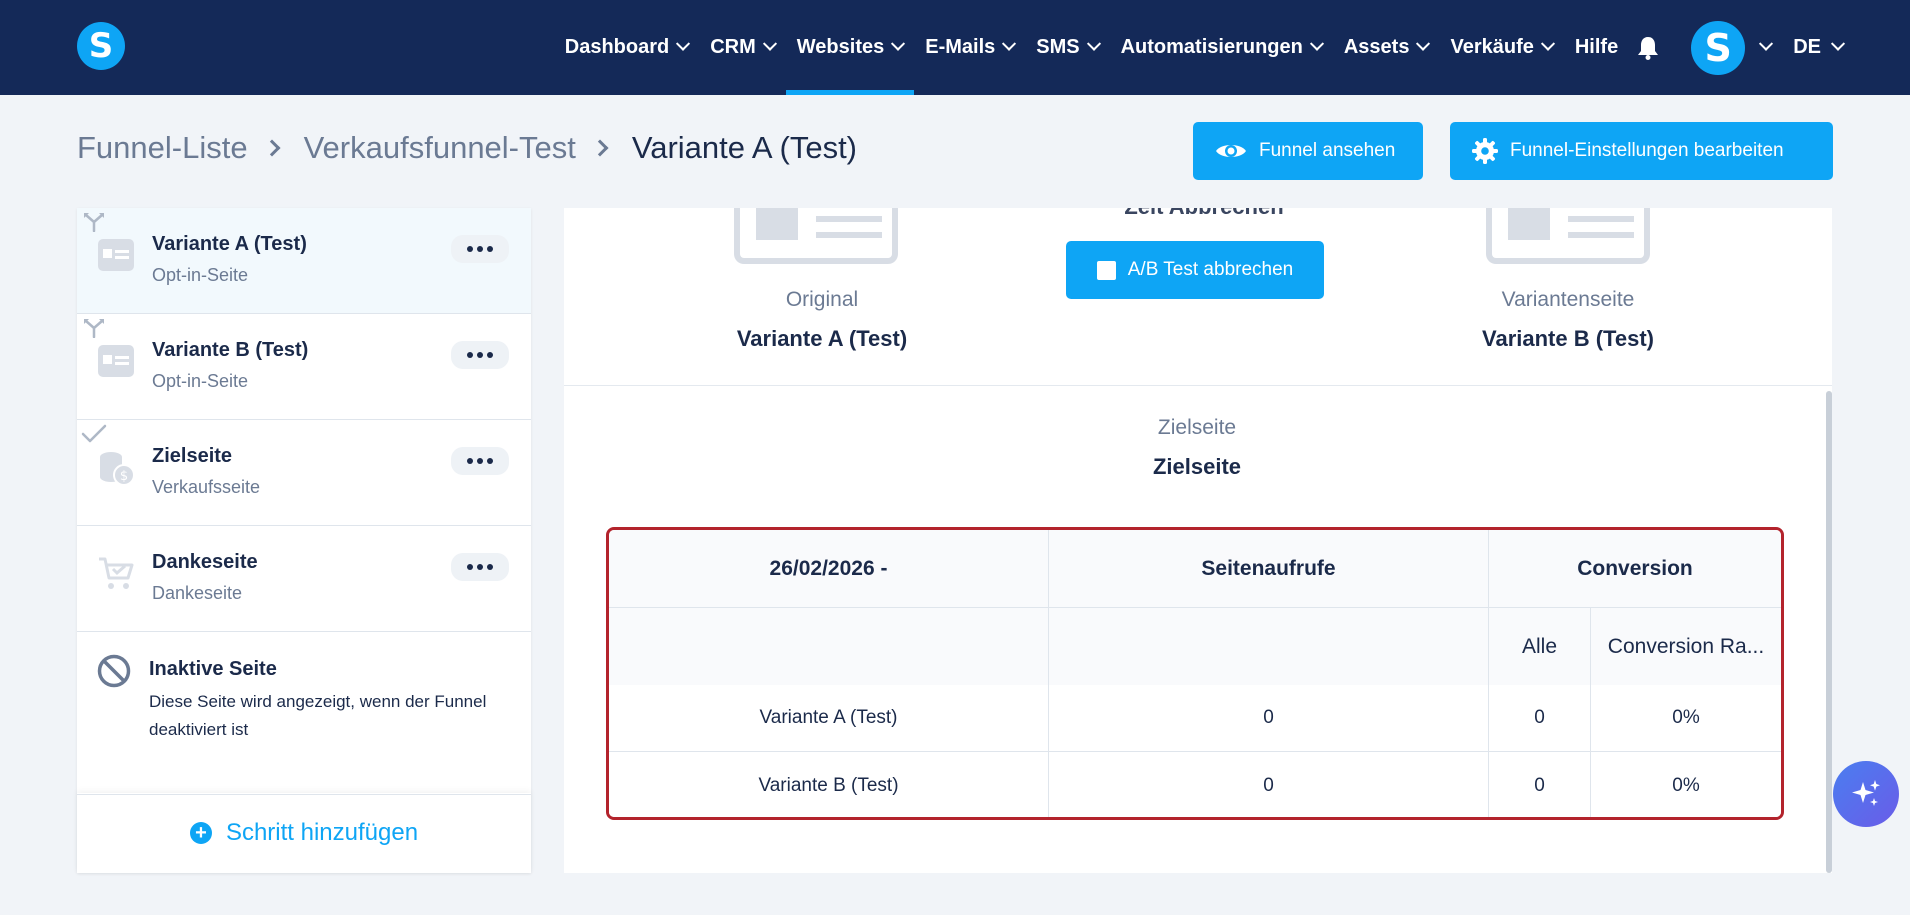 The width and height of the screenshot is (1910, 915). What do you see at coordinates (1635, 568) in the screenshot?
I see `conversion-header: Conversion` at bounding box center [1635, 568].